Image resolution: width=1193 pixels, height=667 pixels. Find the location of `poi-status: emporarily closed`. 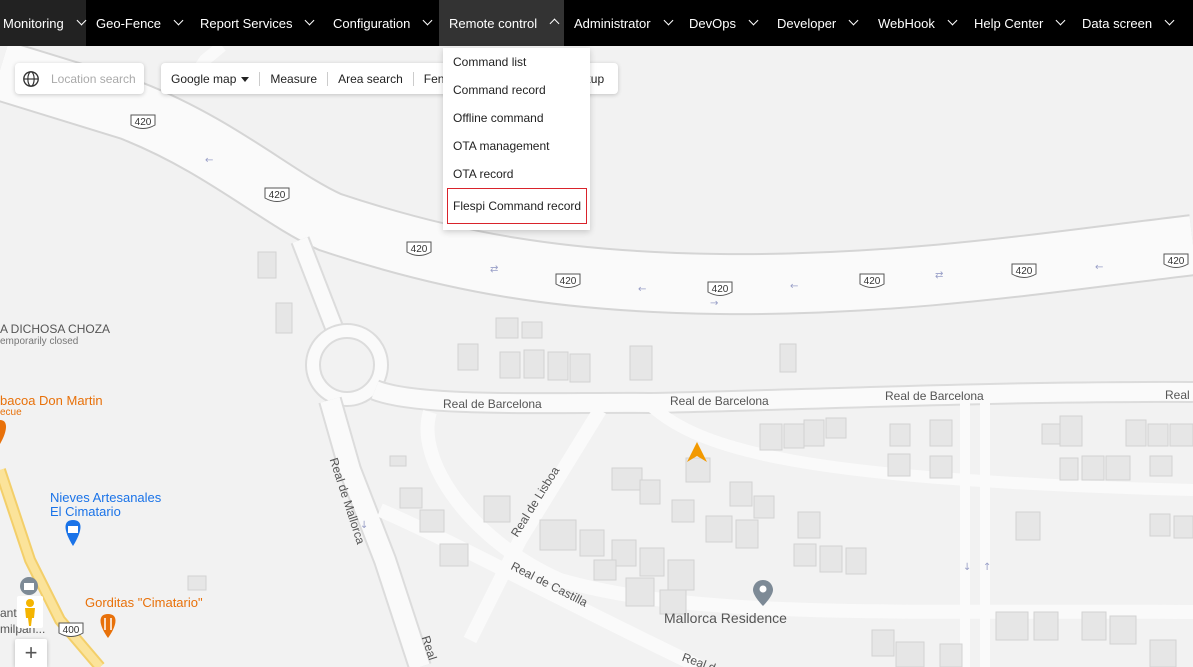

poi-status: emporarily closed is located at coordinates (39, 341).